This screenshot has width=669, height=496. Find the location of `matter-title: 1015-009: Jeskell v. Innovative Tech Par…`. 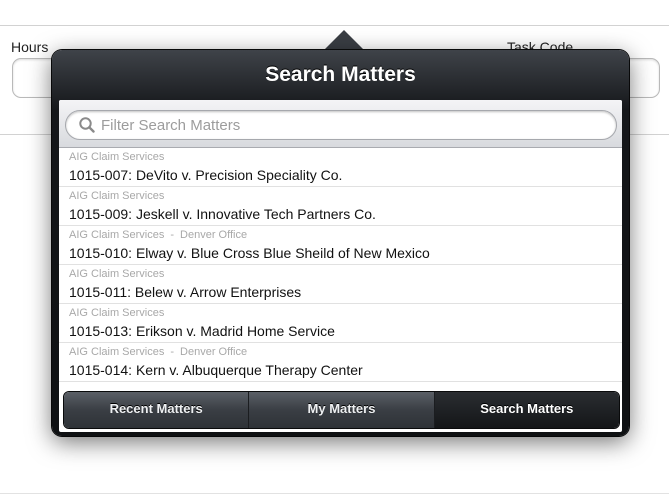

matter-title: 1015-009: Jeskell v. Innovative Tech Par… is located at coordinates (222, 214).